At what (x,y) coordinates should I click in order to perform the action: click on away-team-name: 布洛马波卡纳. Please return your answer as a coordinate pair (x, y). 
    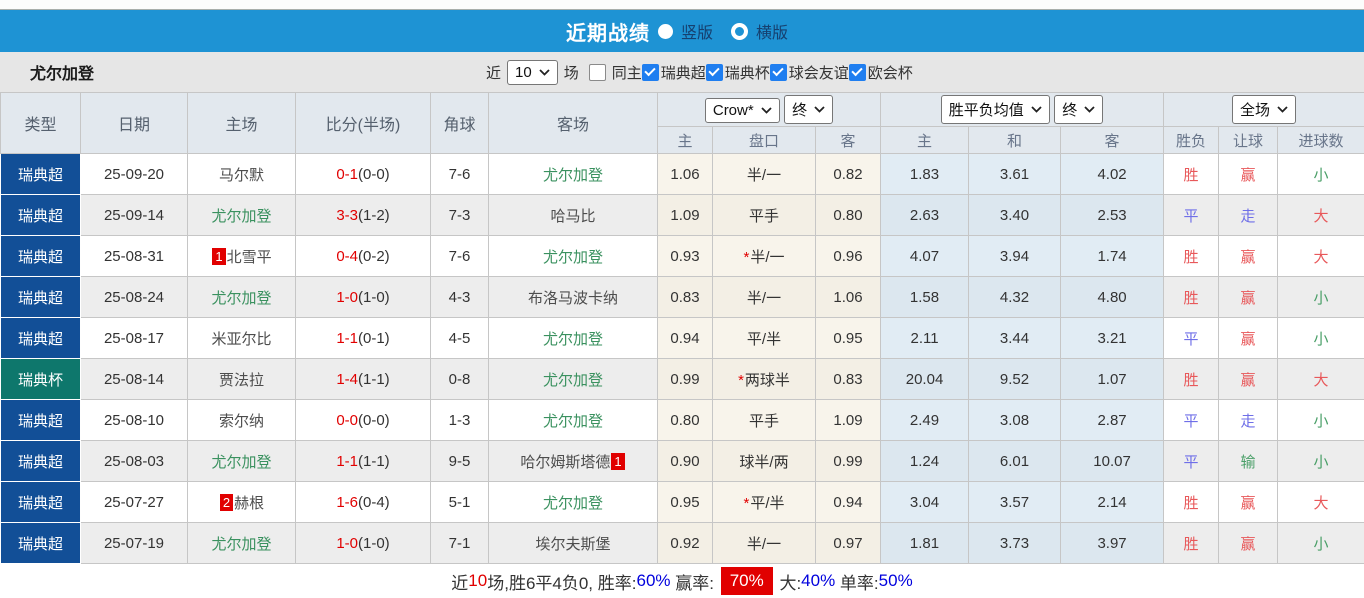
    Looking at the image, I should click on (573, 298).